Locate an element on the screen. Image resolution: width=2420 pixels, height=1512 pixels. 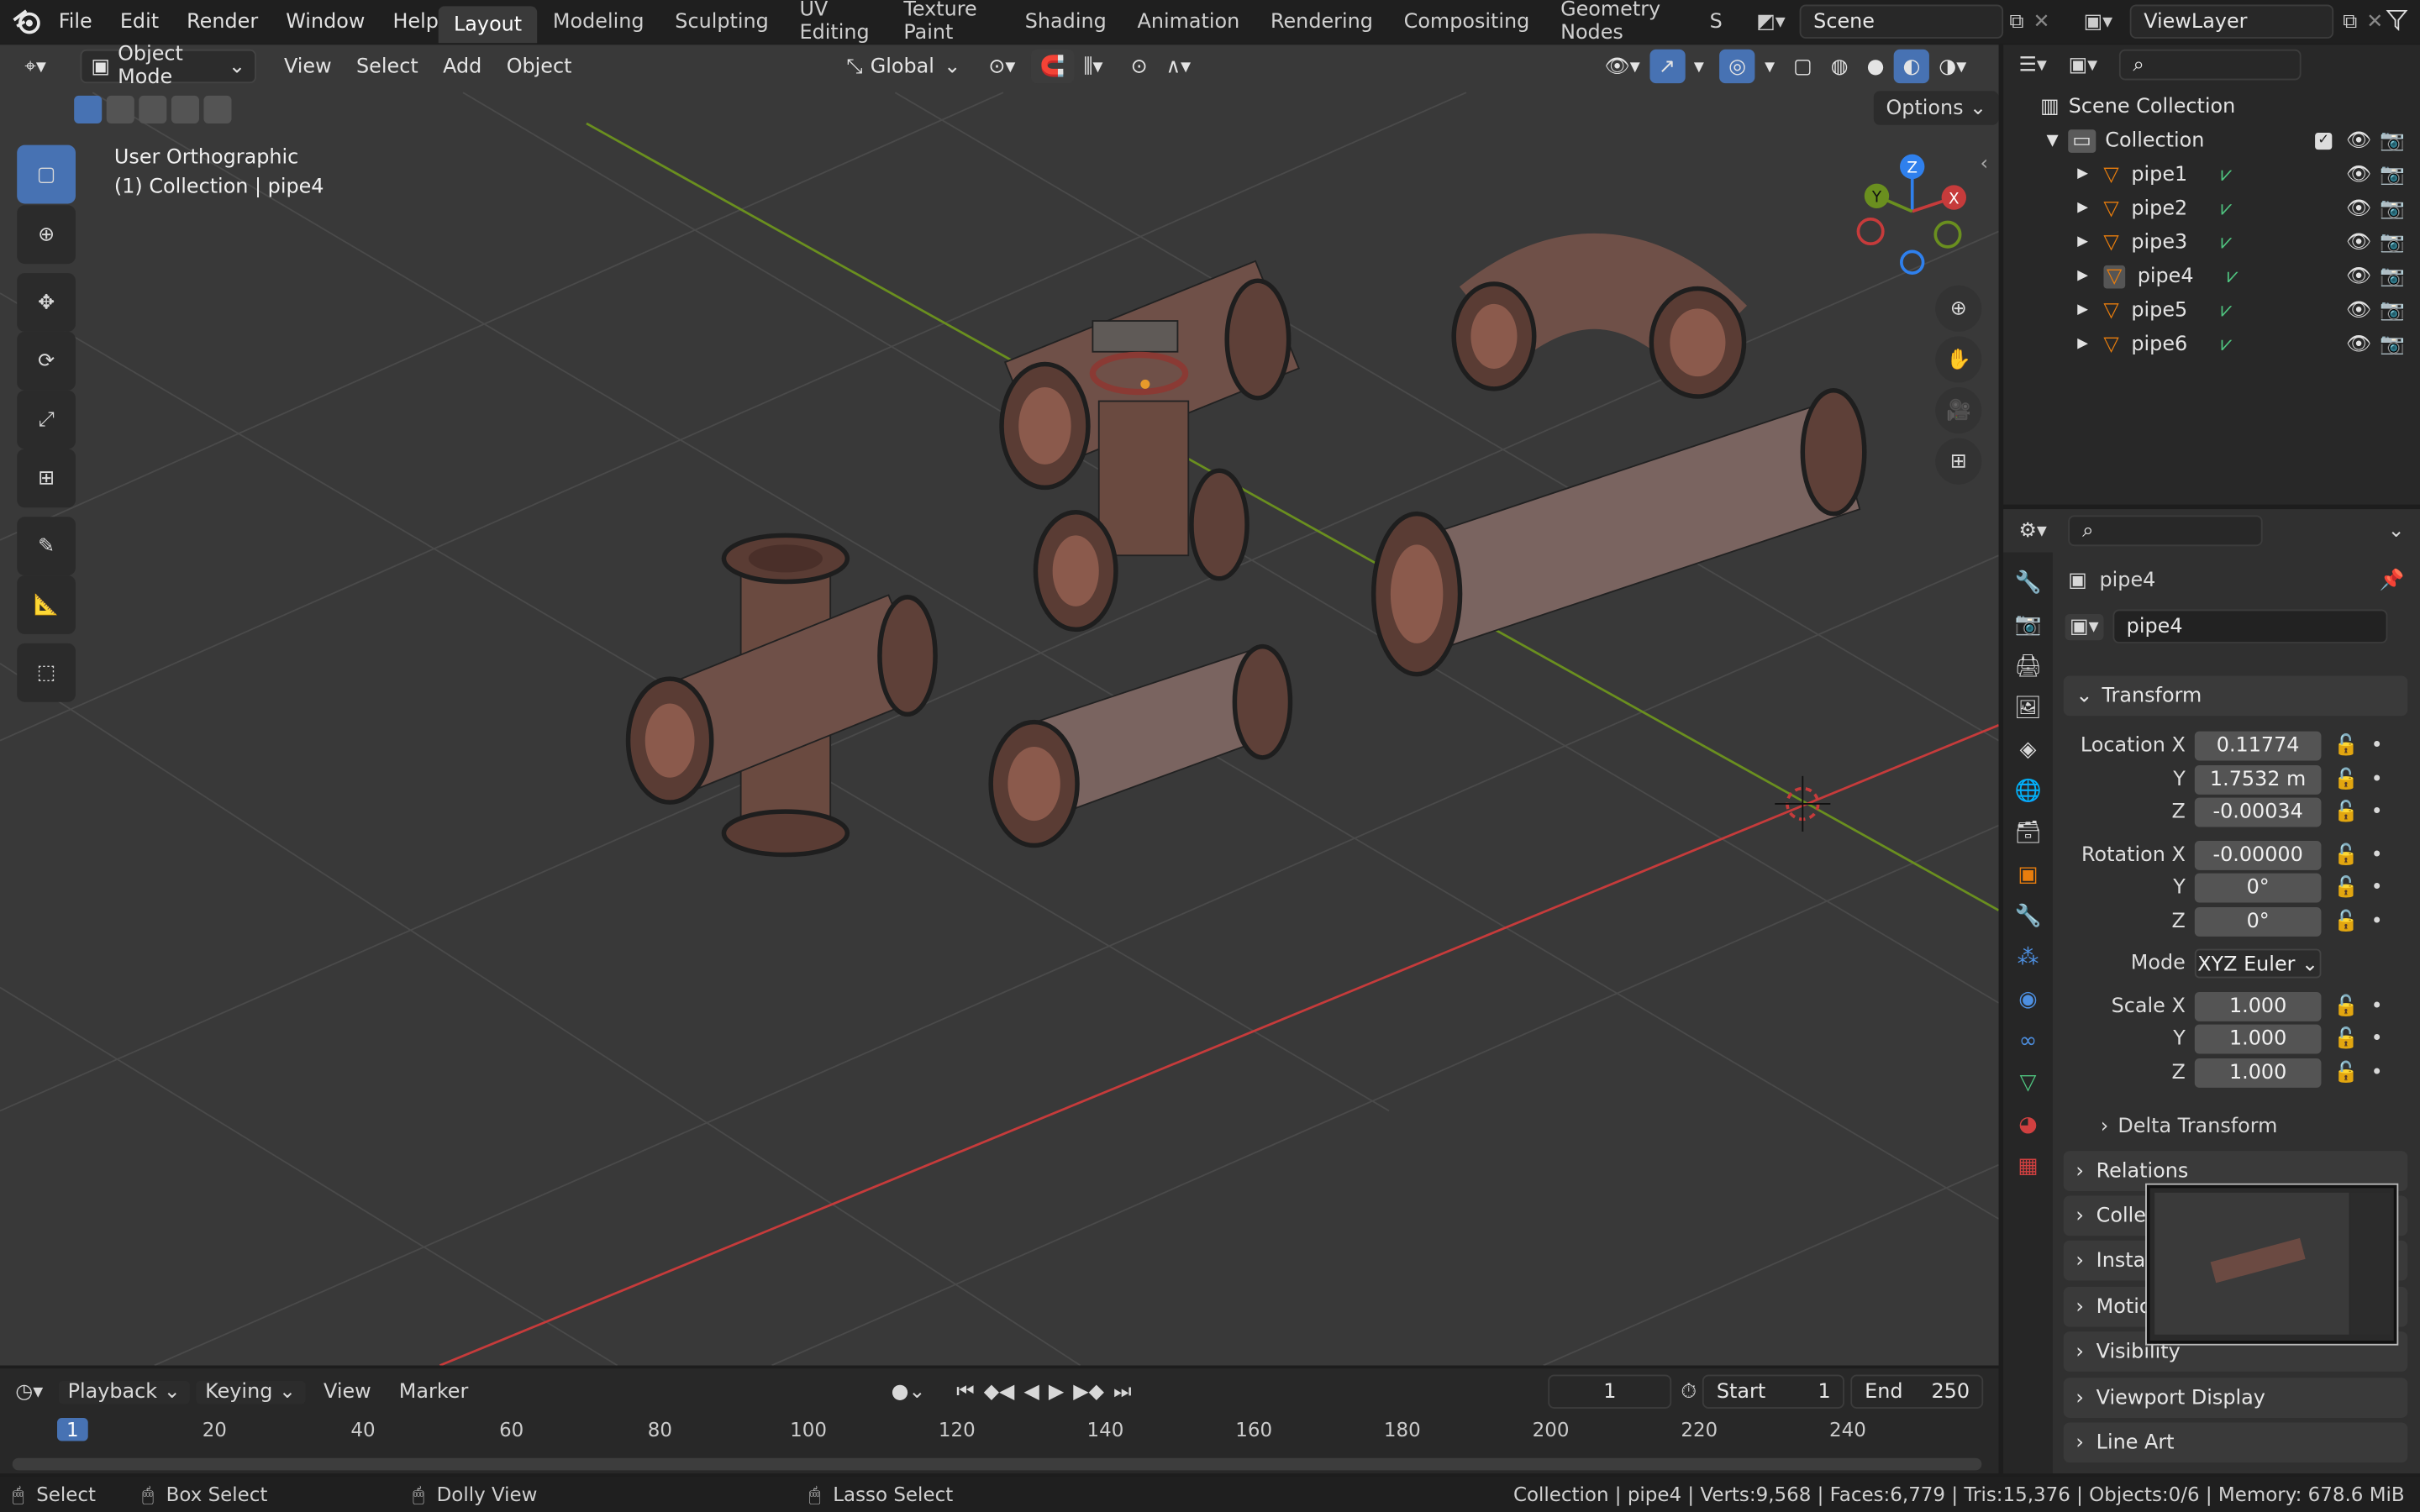
timeline-scrollbar is located at coordinates (997, 1464).